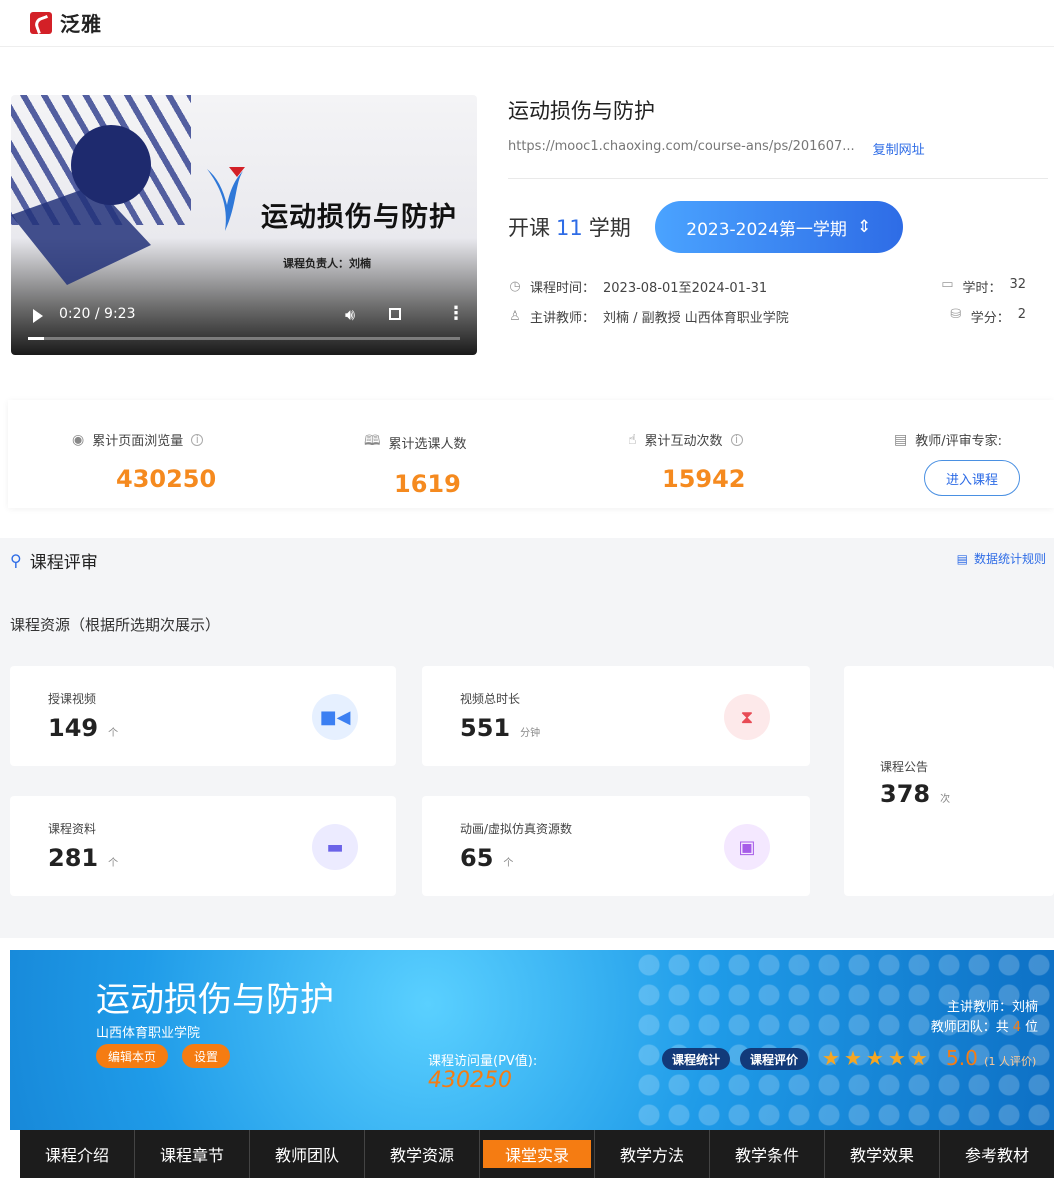  What do you see at coordinates (215, 1000) in the screenshot?
I see `banner-title: 运动损伤与防护` at bounding box center [215, 1000].